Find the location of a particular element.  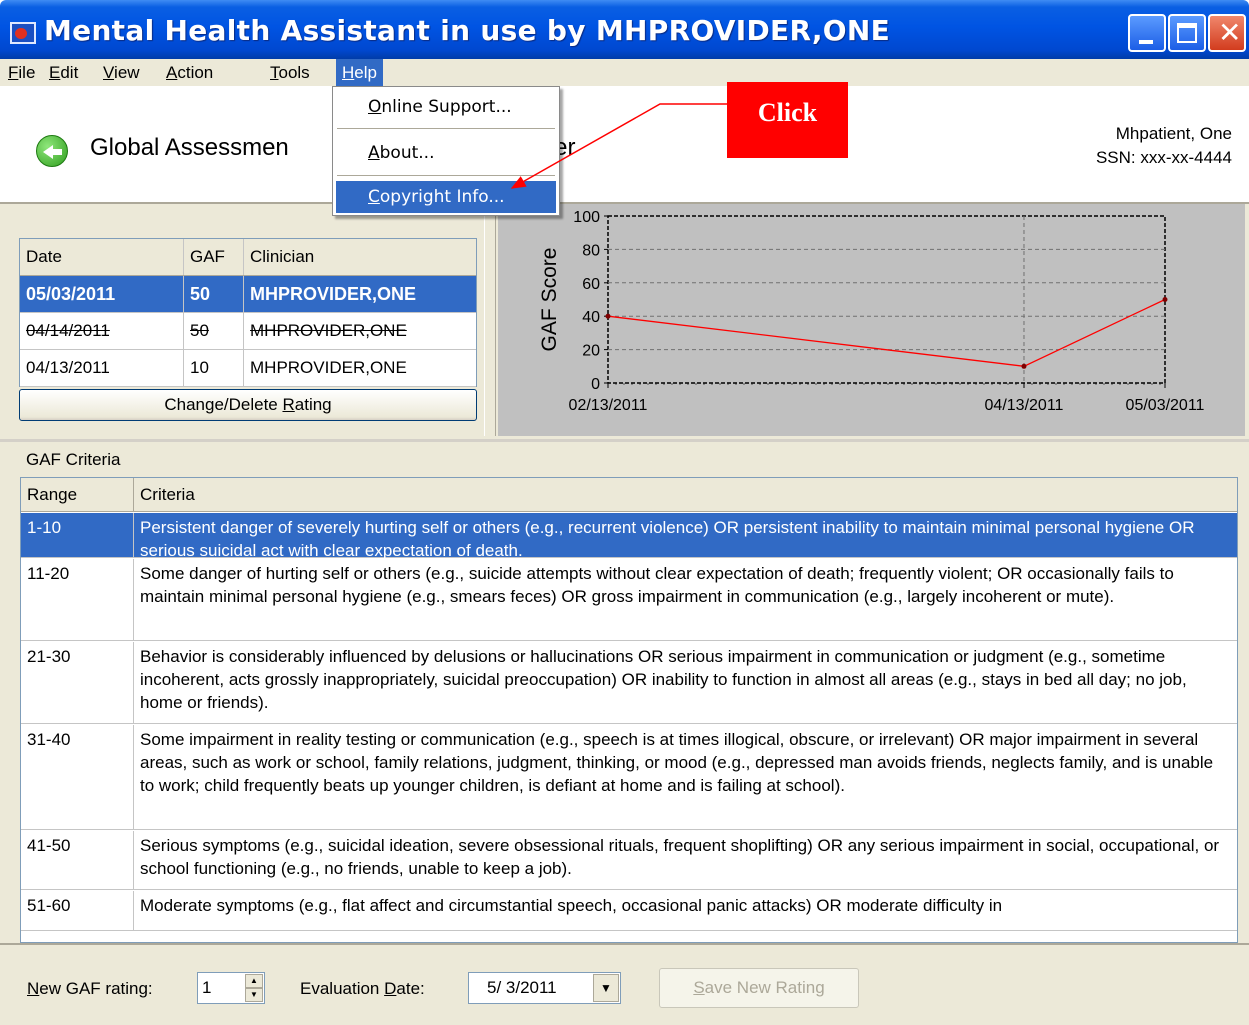

close-button: ✕ is located at coordinates (1227, 33).